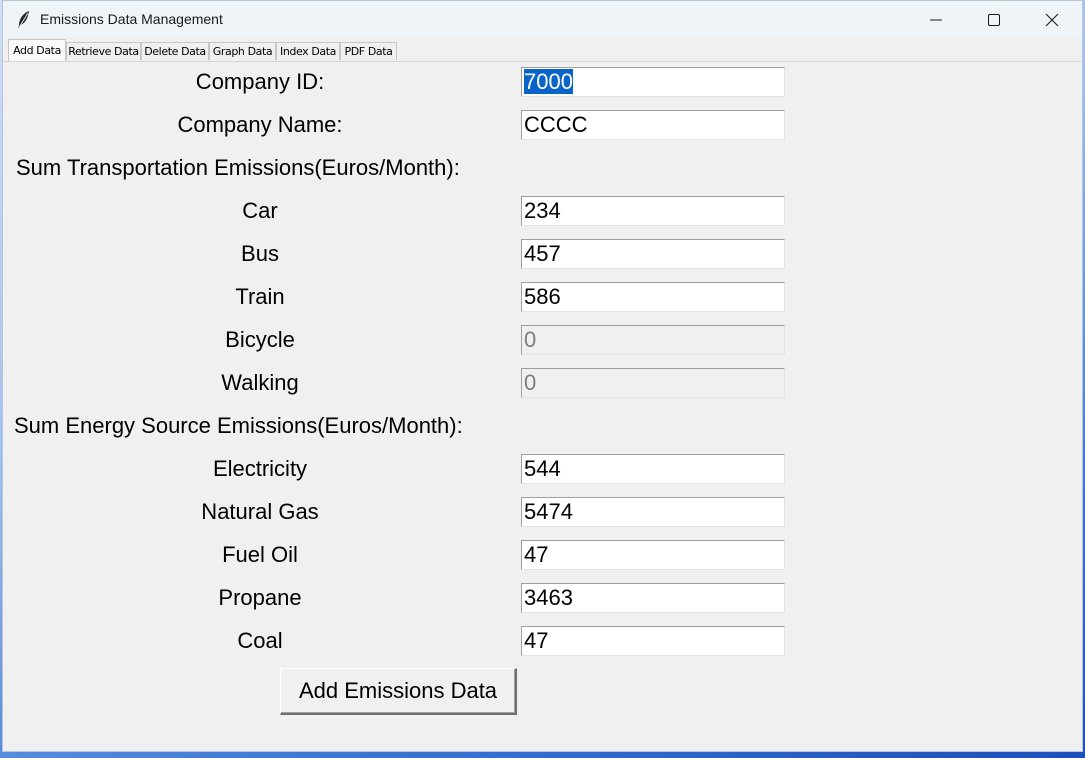 Image resolution: width=1085 pixels, height=758 pixels. I want to click on tab-delete-data: Delete Data, so click(175, 51).